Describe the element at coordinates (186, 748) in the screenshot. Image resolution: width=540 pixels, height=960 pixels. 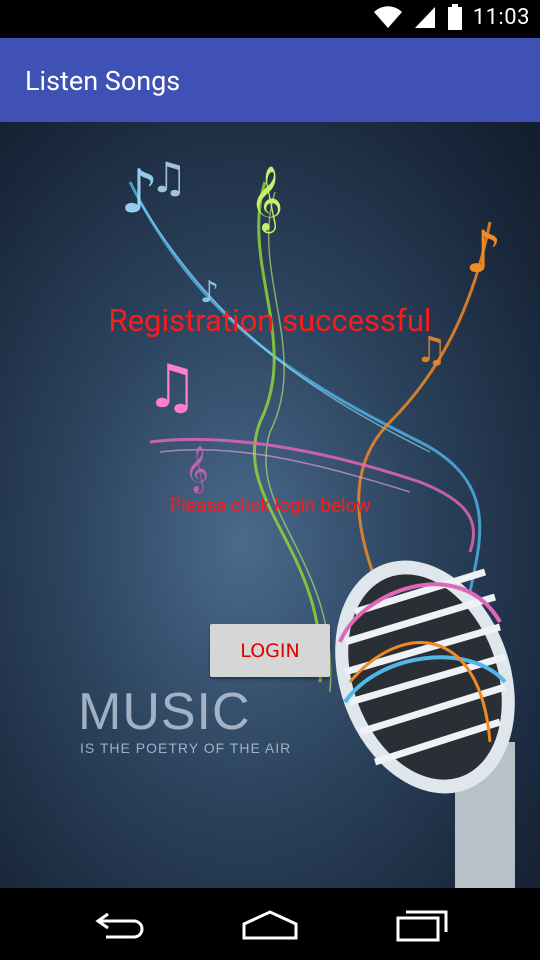
I see `music-tagline-art: IS THE POETRY OF THE AIR` at that location.